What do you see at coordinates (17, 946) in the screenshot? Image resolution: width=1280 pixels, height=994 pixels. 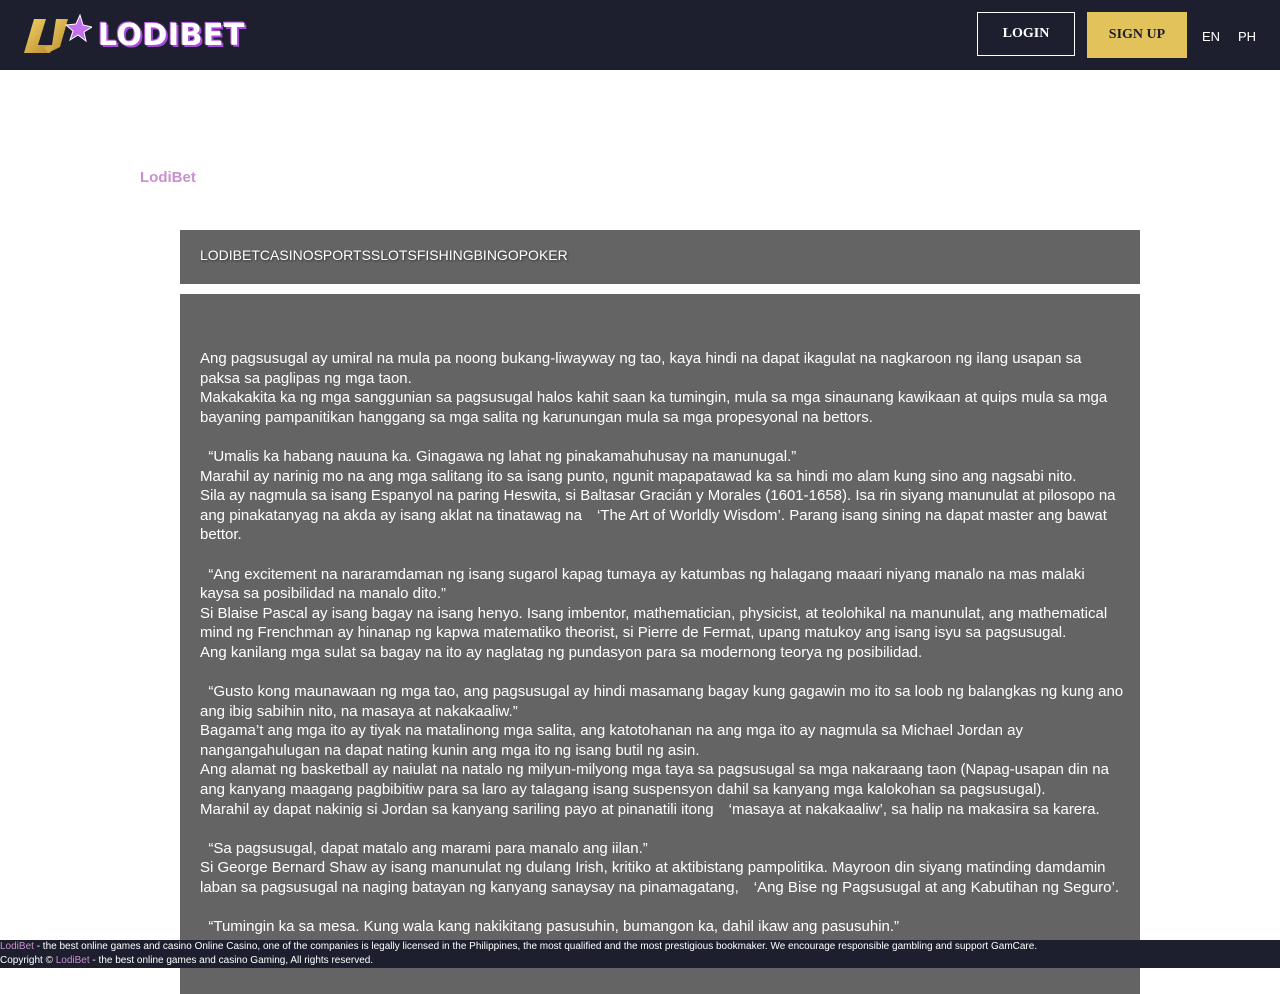 I see `footer-brand-link: LodiBet` at bounding box center [17, 946].